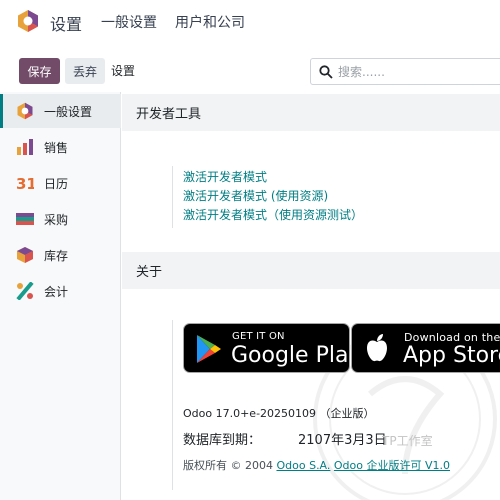 The image size is (500, 500). I want to click on app-store-badge: Download on the App Store, so click(425, 348).